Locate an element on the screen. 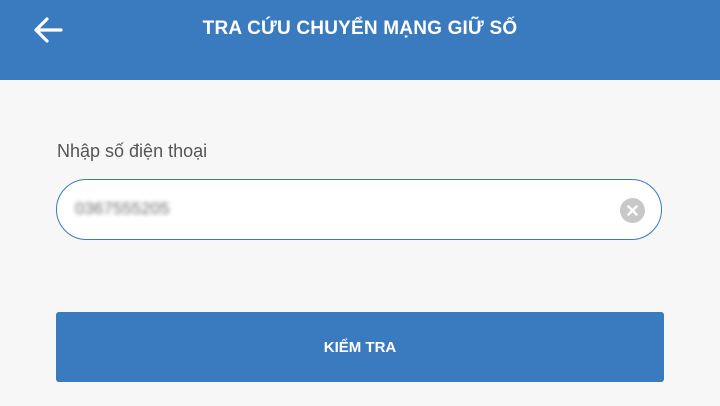 The height and width of the screenshot is (406, 720). clear-button is located at coordinates (632, 210).